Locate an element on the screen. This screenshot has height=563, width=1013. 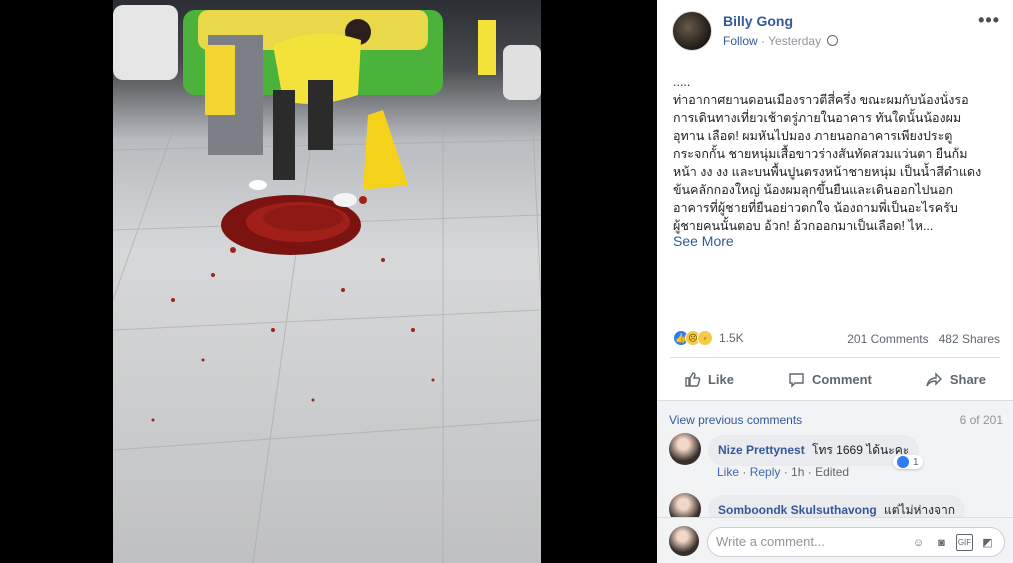
post-meta: Follow · Yesterday is located at coordinates (781, 41).